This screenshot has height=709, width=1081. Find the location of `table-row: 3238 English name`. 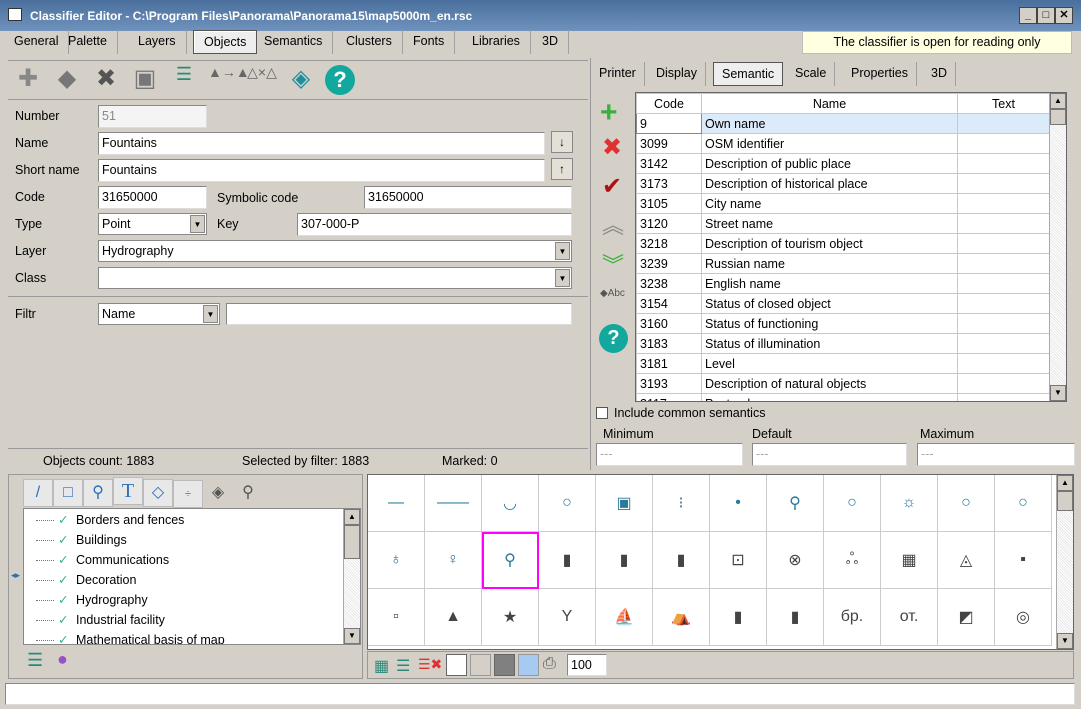

table-row: 3238 English name is located at coordinates (843, 283).